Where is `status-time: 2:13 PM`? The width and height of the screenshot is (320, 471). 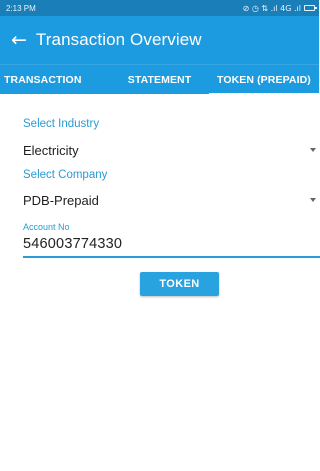 status-time: 2:13 PM is located at coordinates (21, 8).